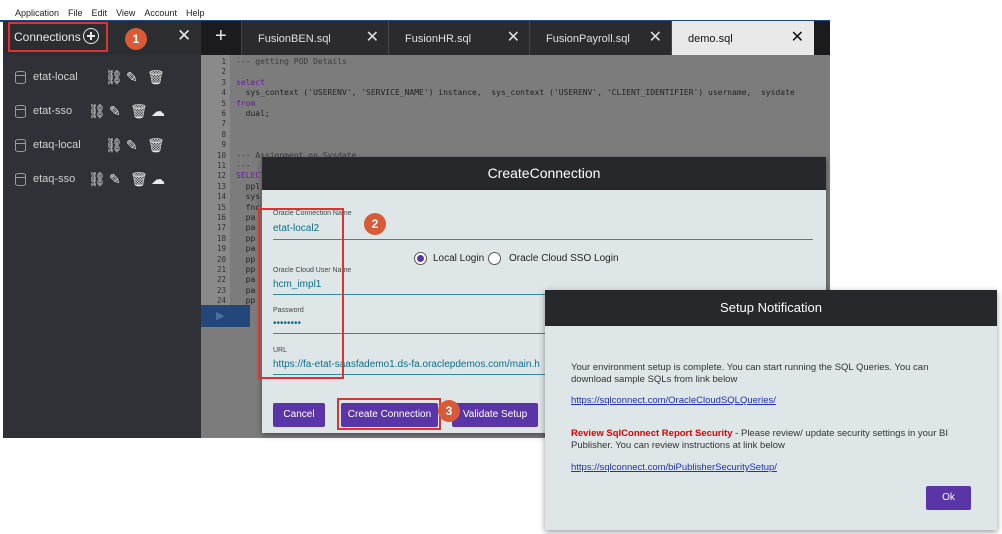 Image resolution: width=1002 pixels, height=534 pixels. Describe the element at coordinates (221, 249) in the screenshot. I see `line-number: 19` at that location.